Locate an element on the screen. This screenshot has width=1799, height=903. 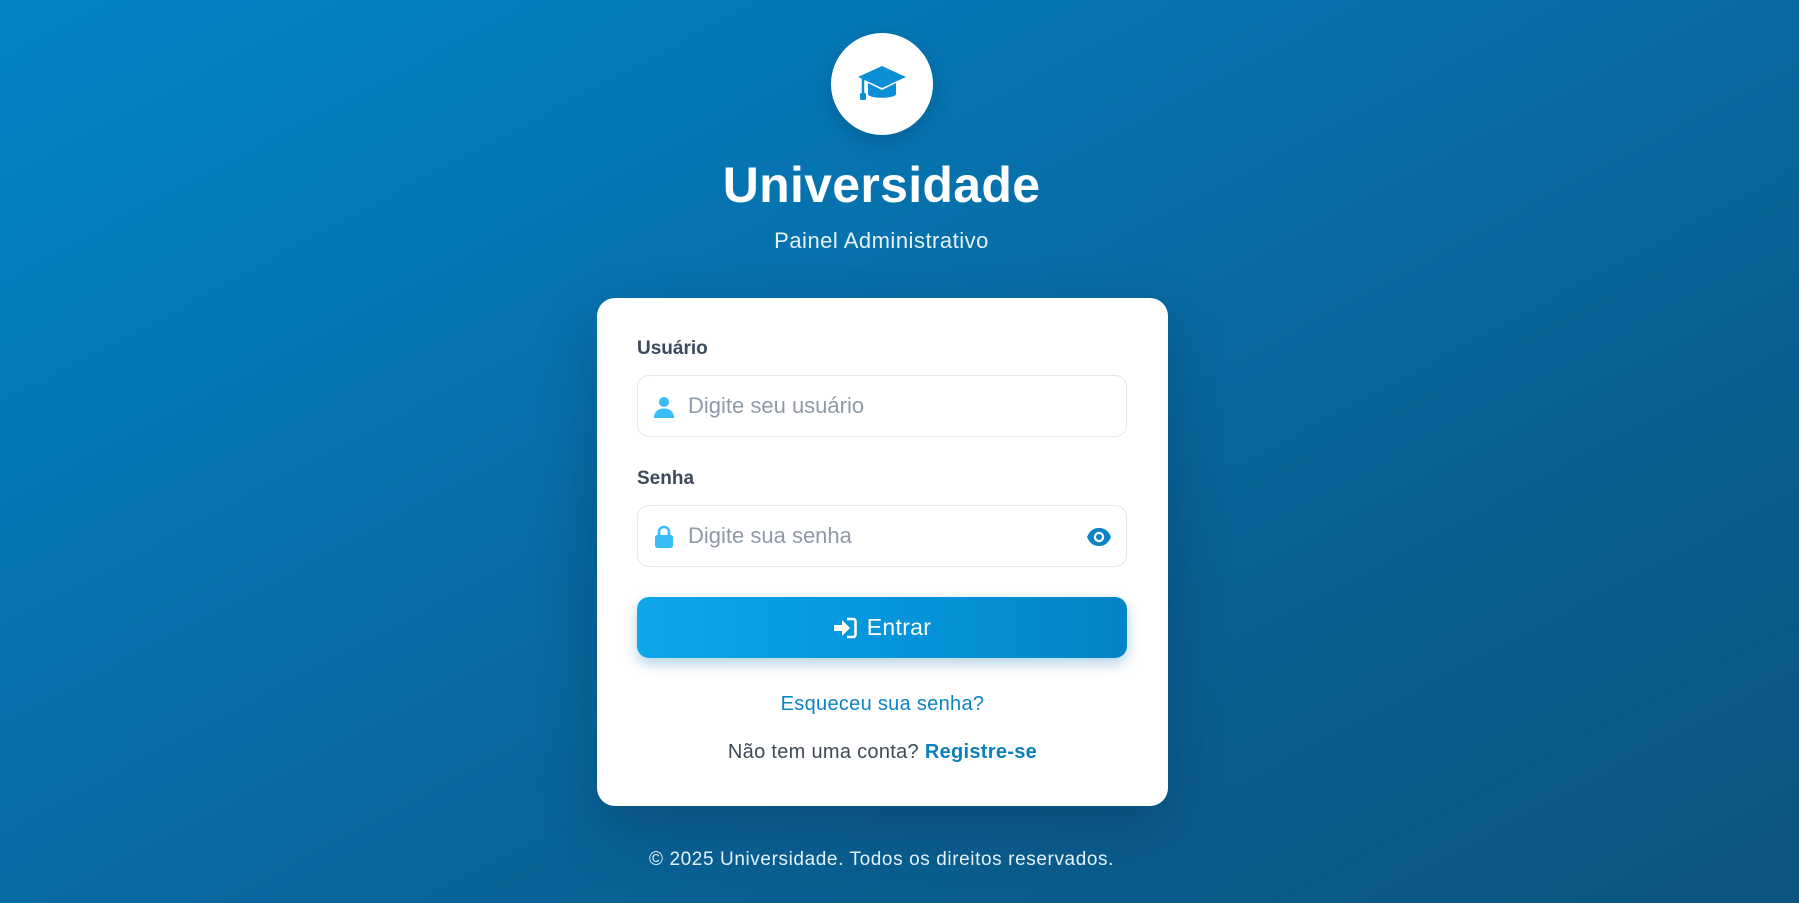
register-row: Não tem uma conta? Registre-se is located at coordinates (882, 752).